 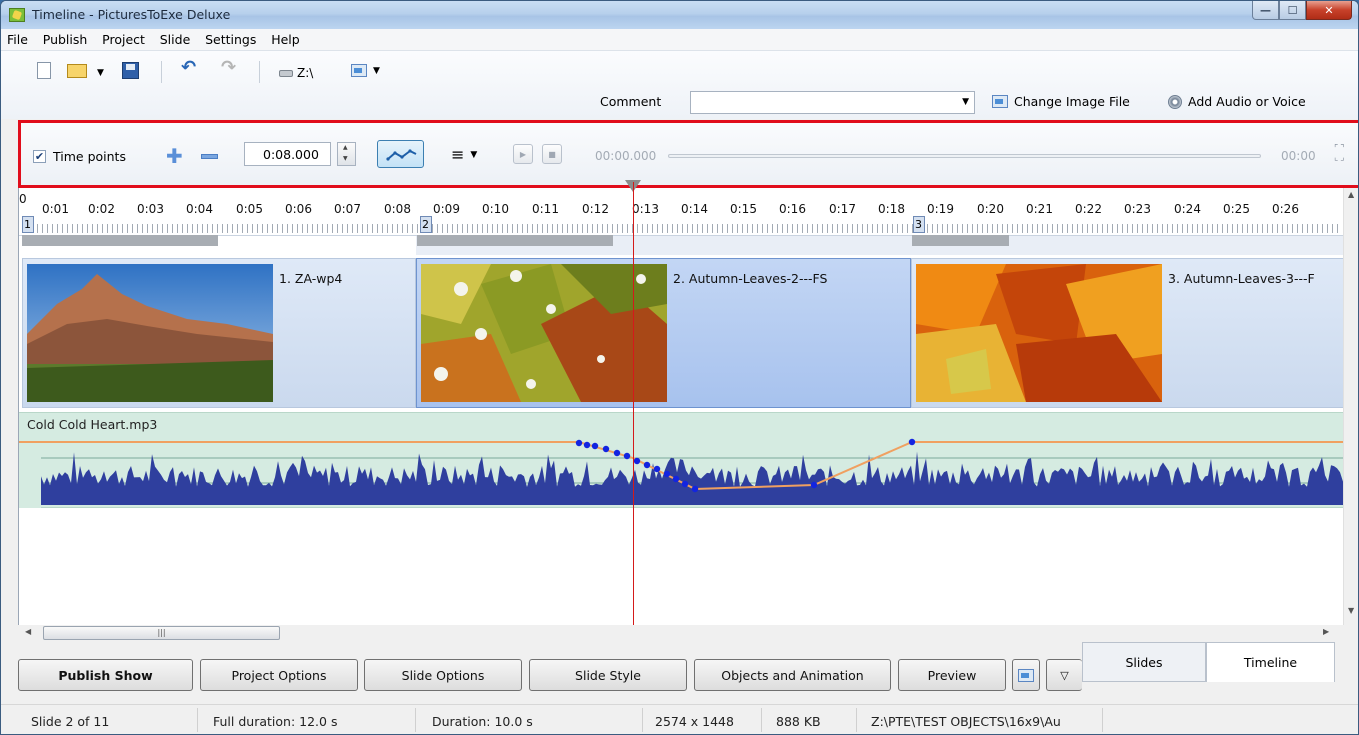 What do you see at coordinates (365, 70) in the screenshot?
I see `view-mode-button: ▼` at bounding box center [365, 70].